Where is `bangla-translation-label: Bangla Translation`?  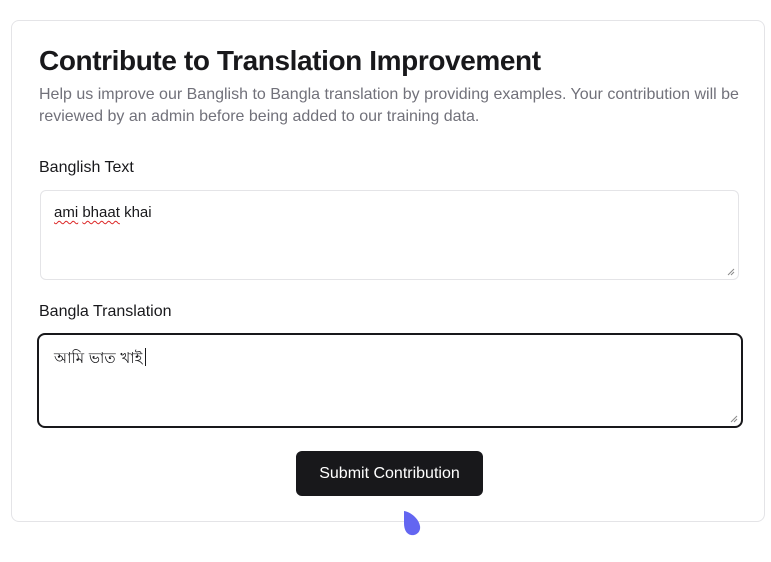 bangla-translation-label: Bangla Translation is located at coordinates (105, 311).